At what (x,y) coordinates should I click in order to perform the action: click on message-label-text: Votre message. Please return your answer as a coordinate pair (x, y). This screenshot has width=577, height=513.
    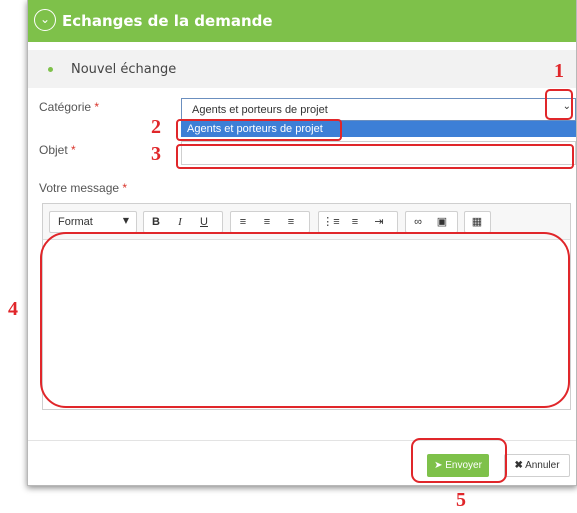
    Looking at the image, I should click on (79, 188).